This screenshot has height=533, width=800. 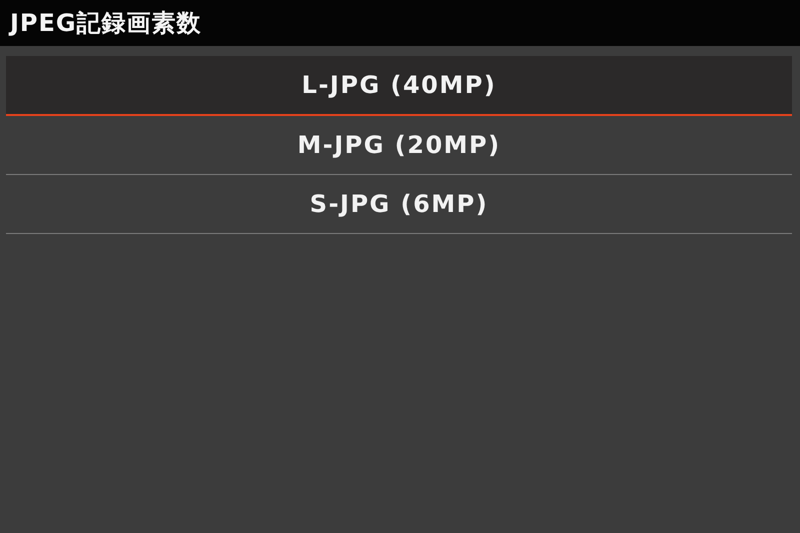 I want to click on menu-option: L-JPG (40MP), so click(x=399, y=86).